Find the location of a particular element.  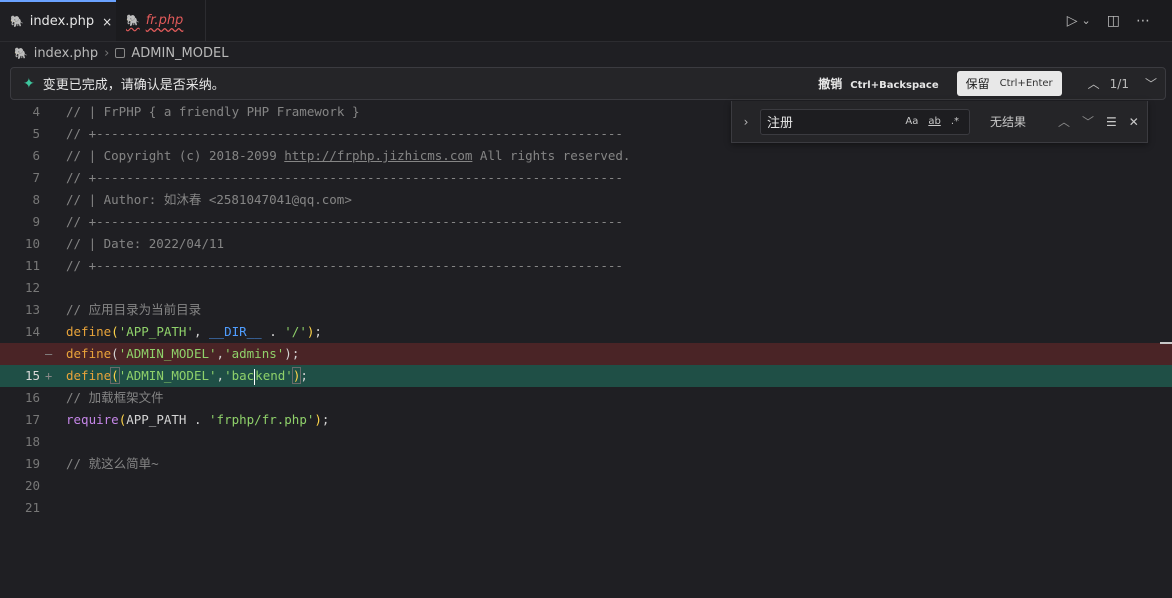

undo-label: 撤销 is located at coordinates (830, 84).